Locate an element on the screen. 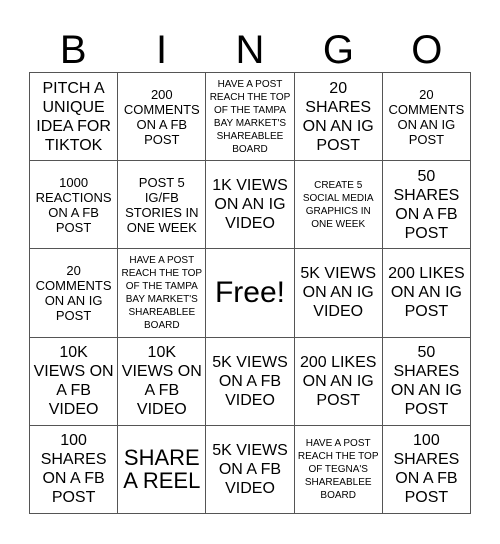  header-letter-n: N is located at coordinates (250, 50).